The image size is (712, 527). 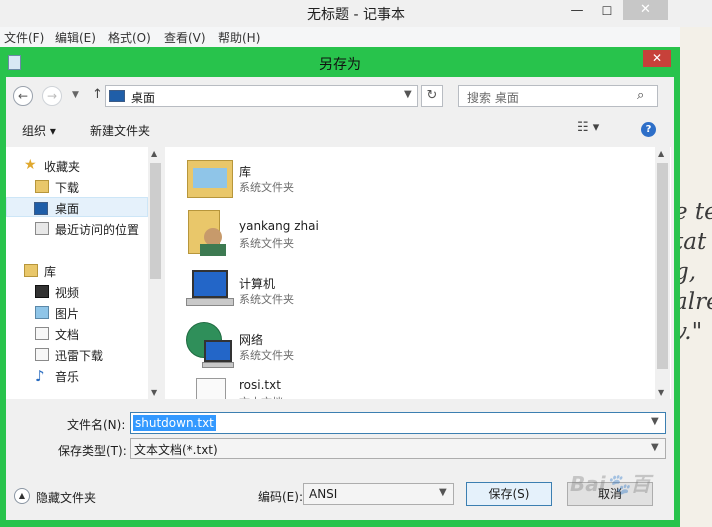 I want to click on chevron-up-icon: ▲, so click(x=22, y=496).